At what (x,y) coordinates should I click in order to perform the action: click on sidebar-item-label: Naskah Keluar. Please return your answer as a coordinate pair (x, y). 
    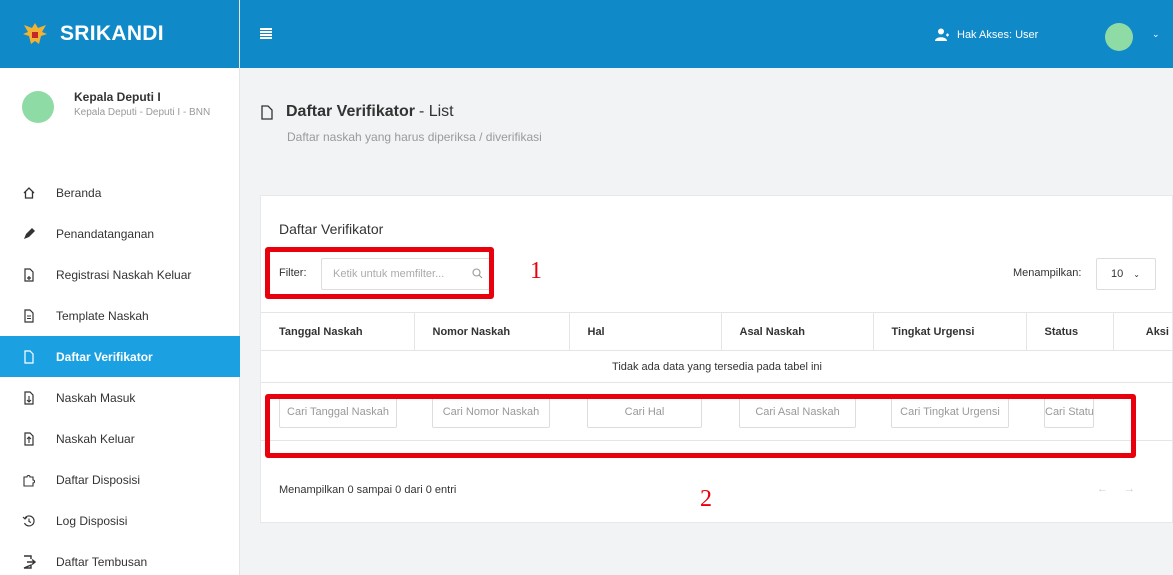
    Looking at the image, I should click on (95, 438).